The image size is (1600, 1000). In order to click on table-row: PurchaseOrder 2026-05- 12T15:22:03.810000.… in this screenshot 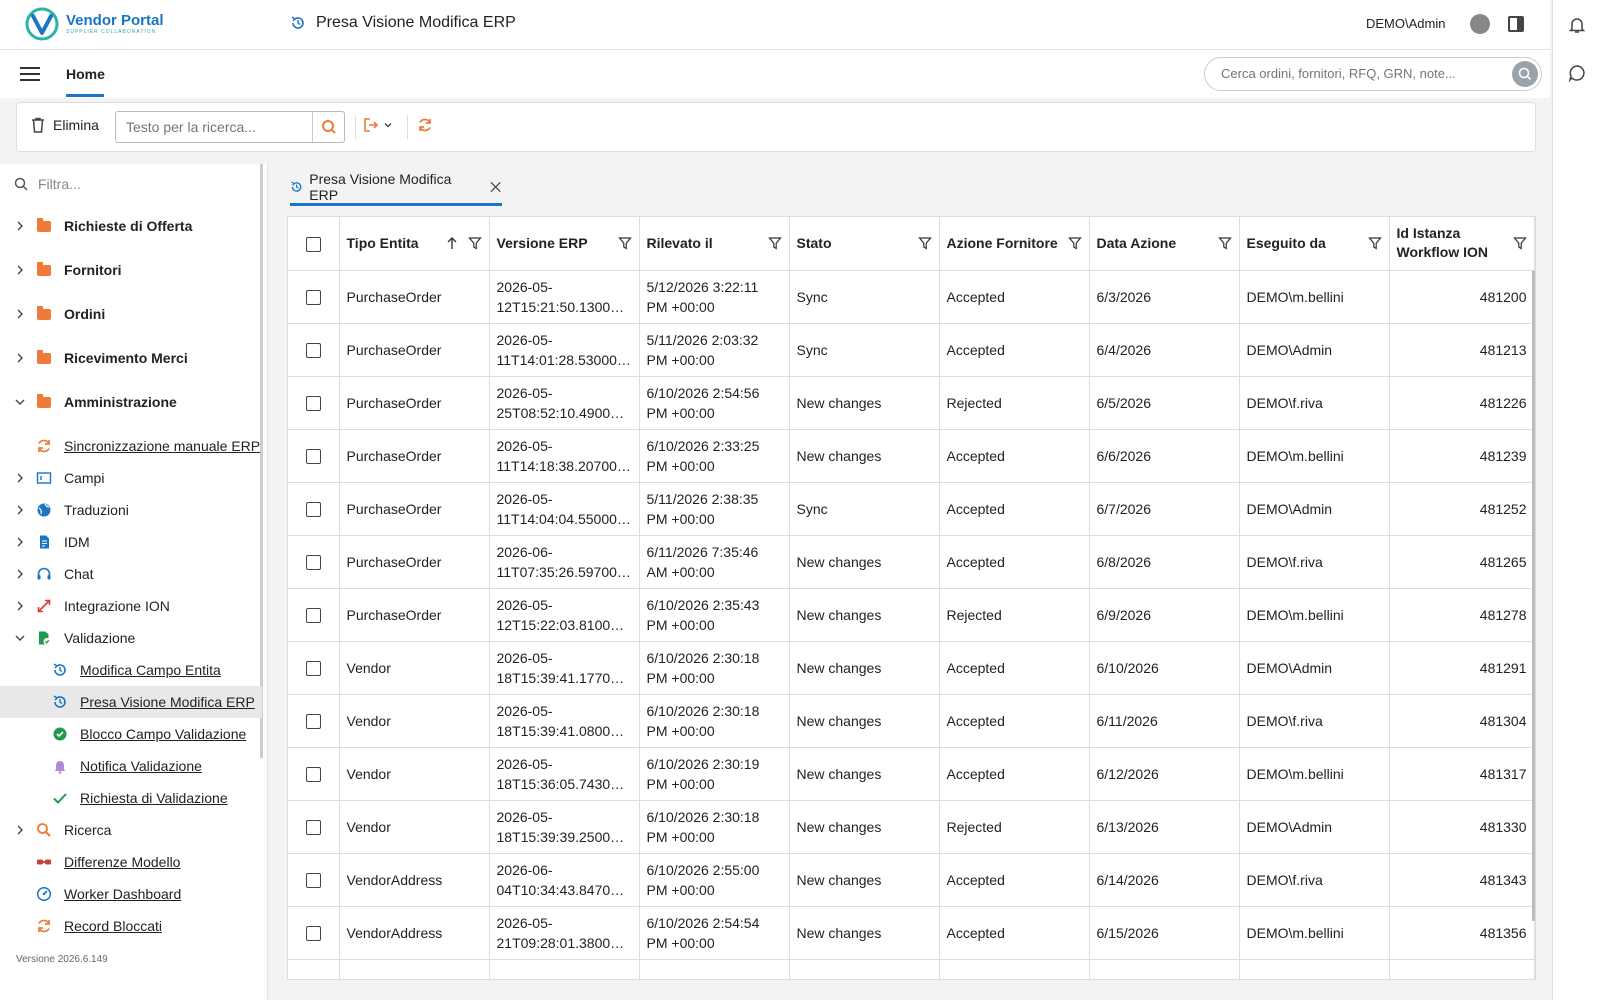, I will do `click(911, 615)`.